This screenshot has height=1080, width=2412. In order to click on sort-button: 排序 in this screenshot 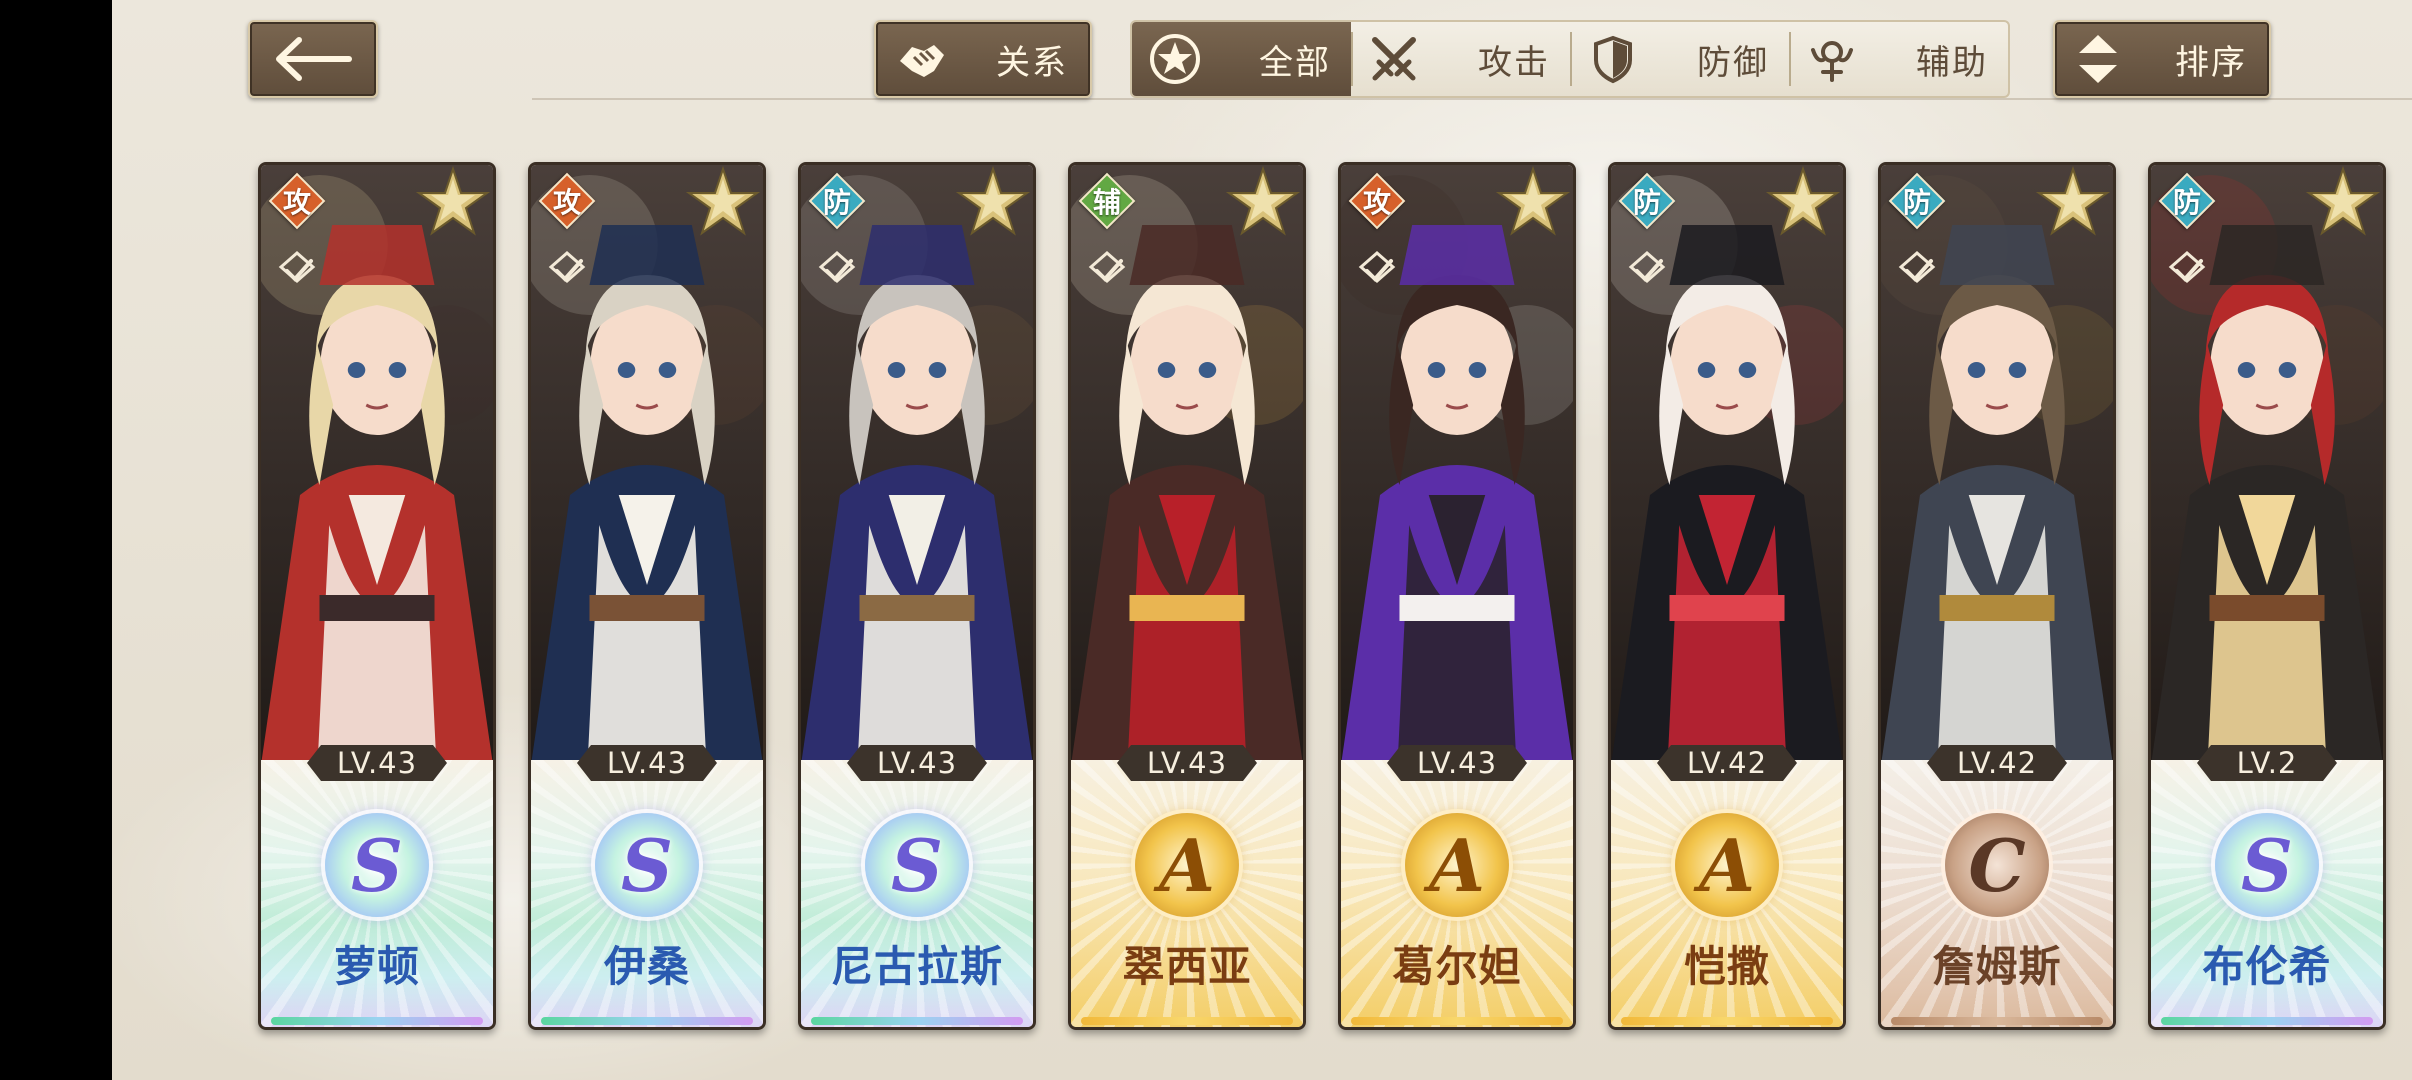, I will do `click(2162, 59)`.